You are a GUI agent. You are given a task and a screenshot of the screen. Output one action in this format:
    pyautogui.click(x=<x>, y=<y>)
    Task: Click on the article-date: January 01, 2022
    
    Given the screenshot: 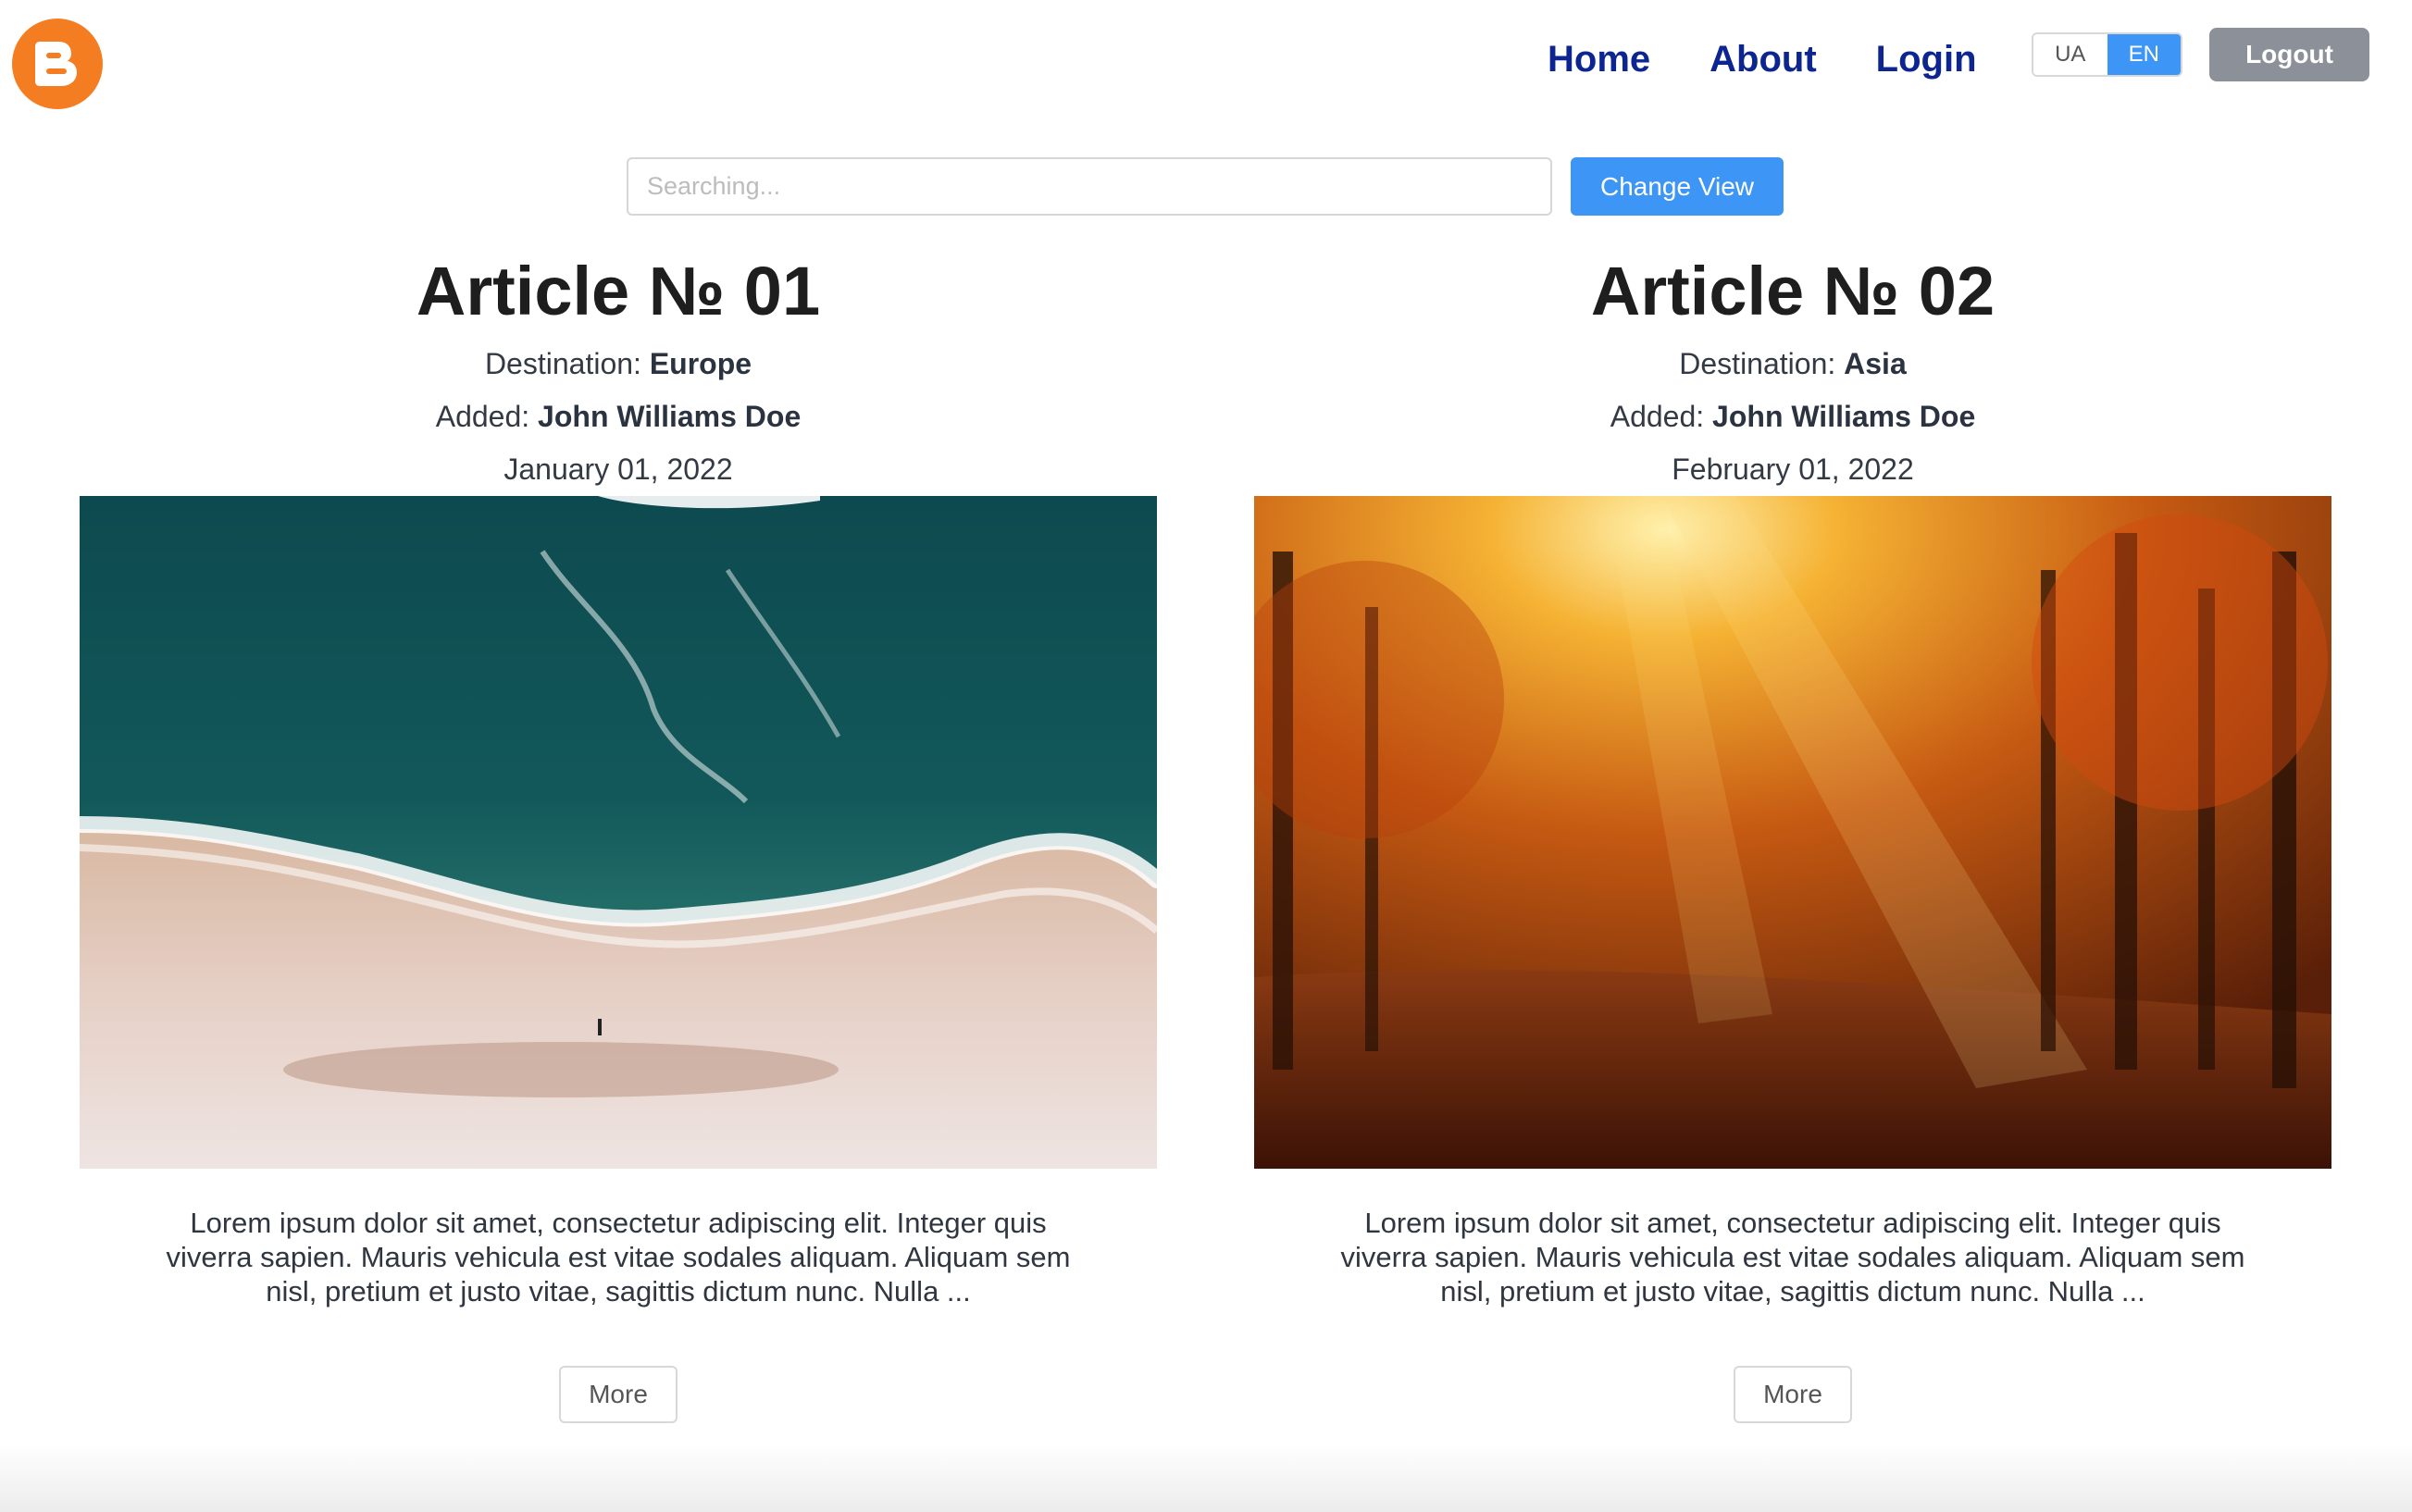 What is the action you would take?
    pyautogui.click(x=619, y=469)
    